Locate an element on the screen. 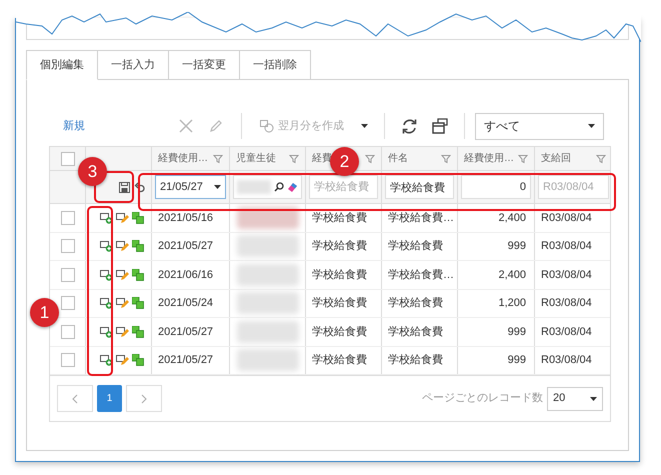  table-cell-text: 2021/05/24 is located at coordinates (186, 303).